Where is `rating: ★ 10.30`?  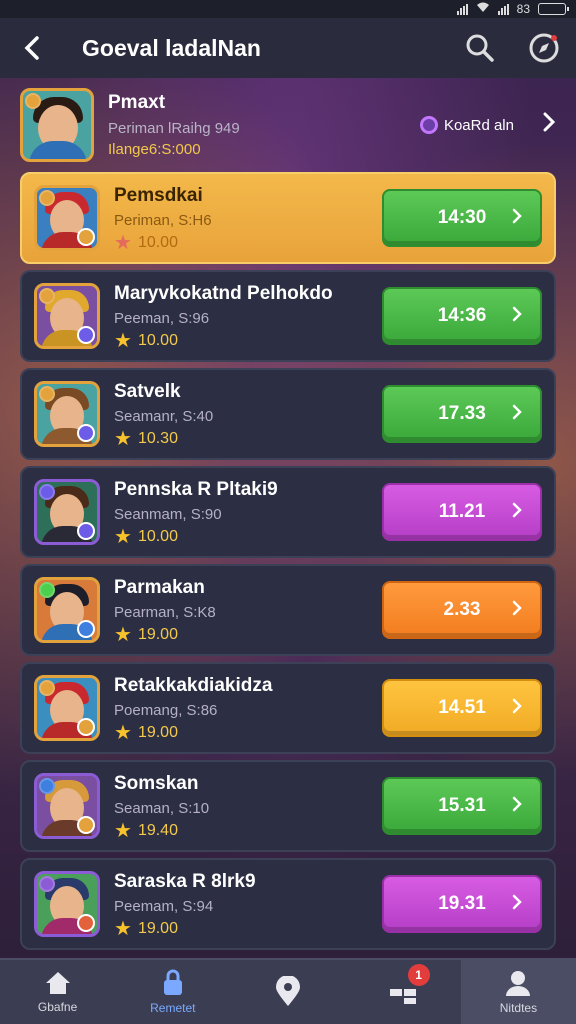 rating: ★ 10.30 is located at coordinates (248, 438).